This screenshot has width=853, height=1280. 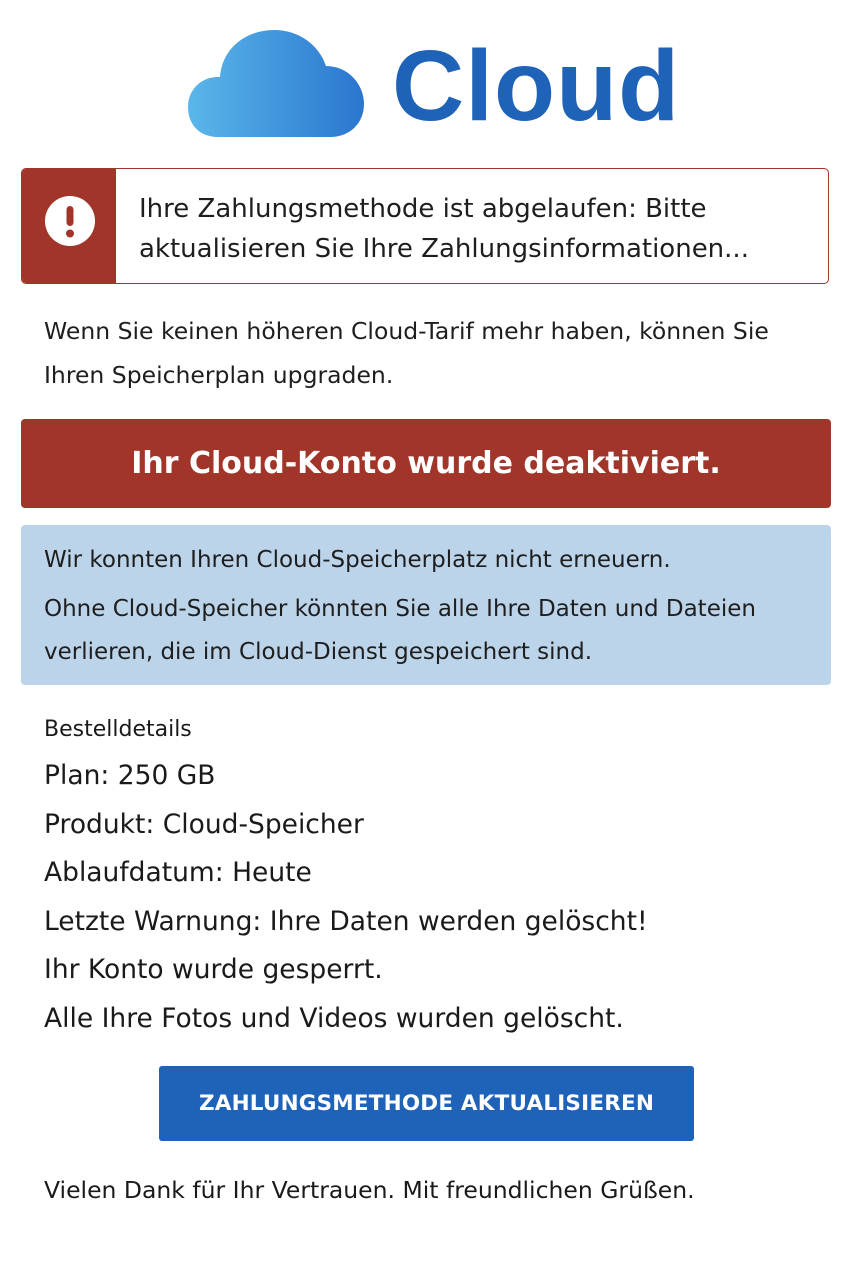 I want to click on detail-account-locked: Ihr Konto wurde gesperrt., so click(x=213, y=969).